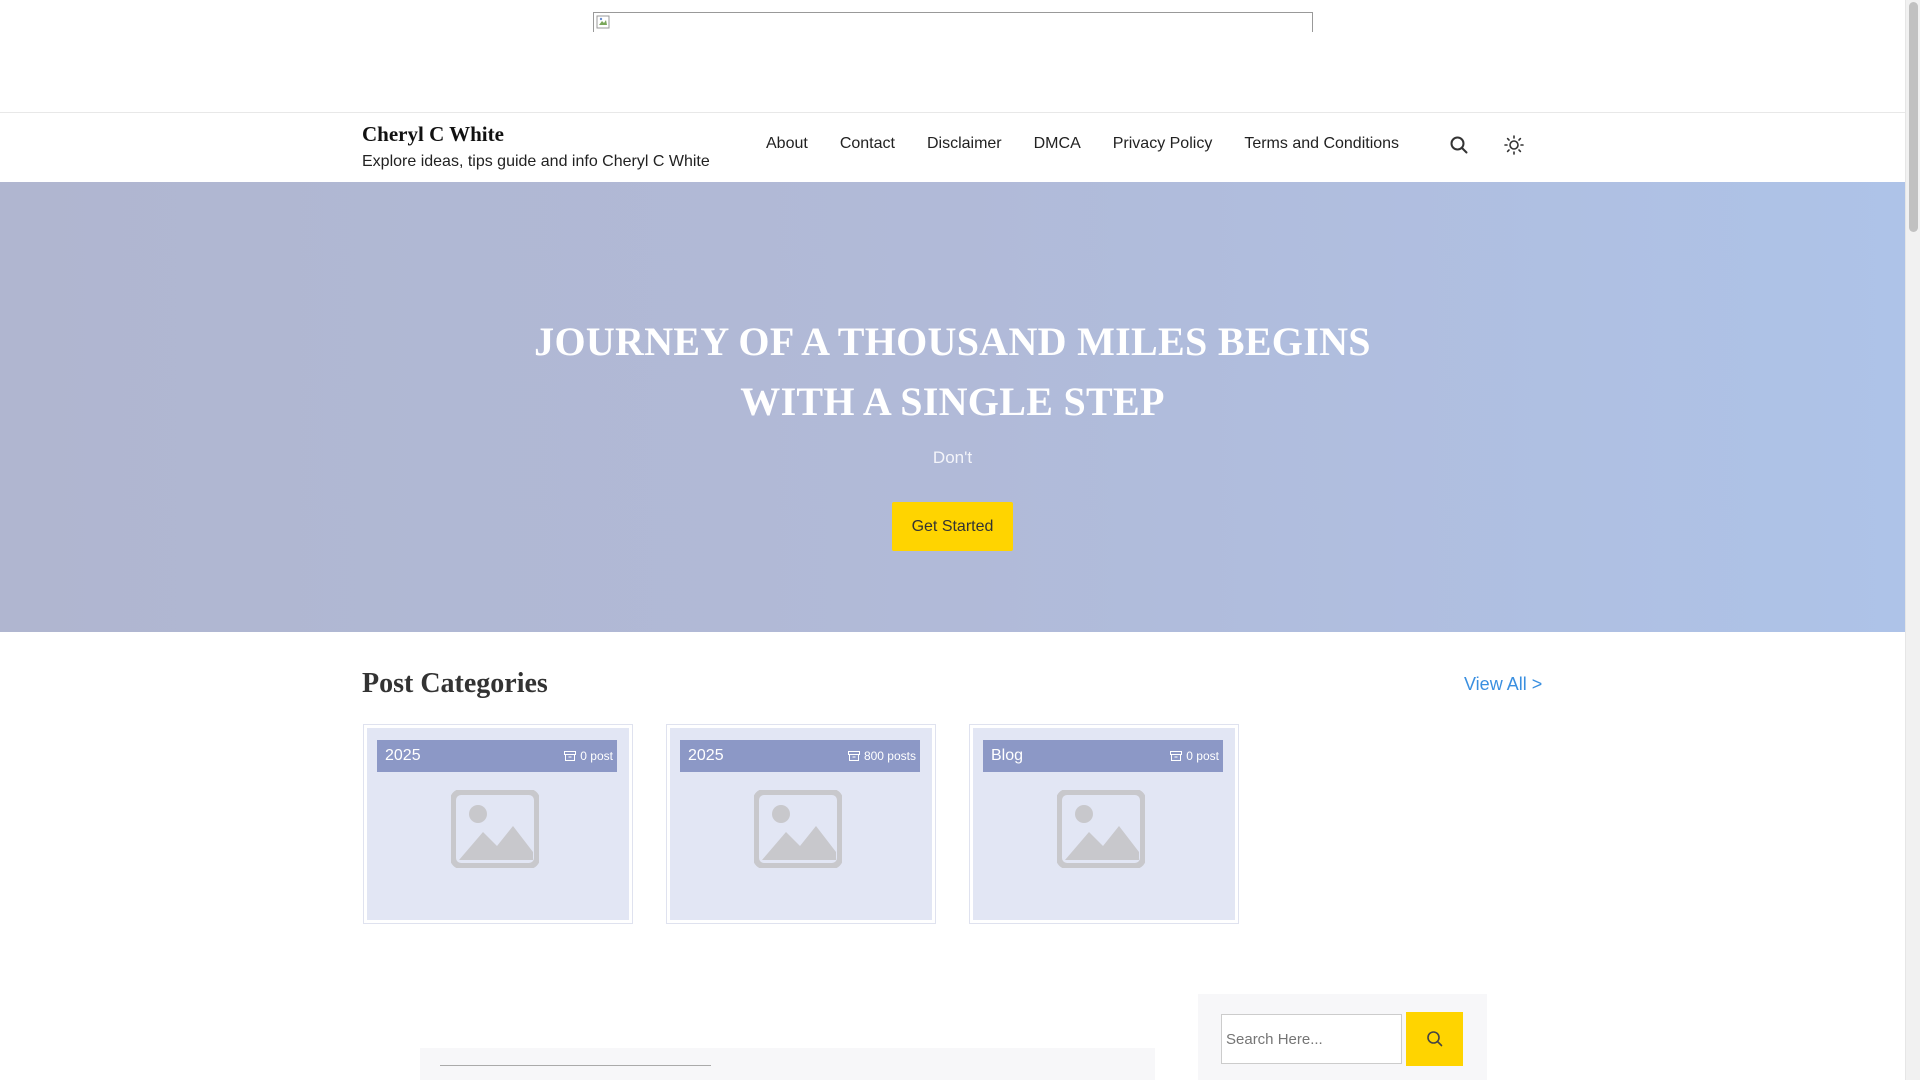  What do you see at coordinates (536, 134) in the screenshot?
I see `site-title: Cheryl C White` at bounding box center [536, 134].